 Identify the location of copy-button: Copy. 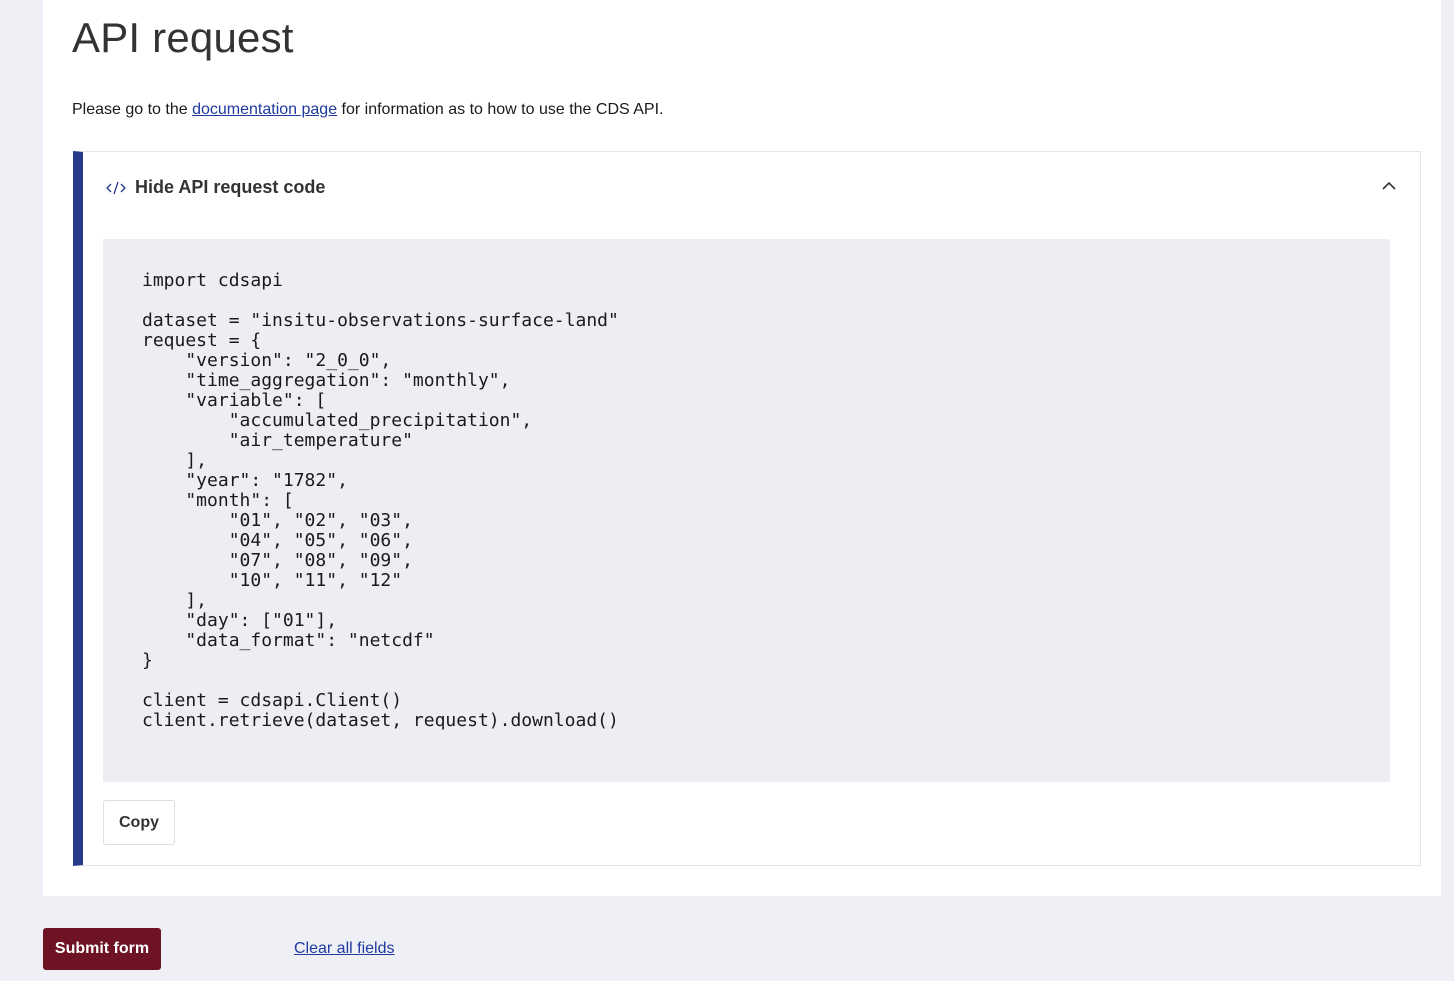
(139, 822).